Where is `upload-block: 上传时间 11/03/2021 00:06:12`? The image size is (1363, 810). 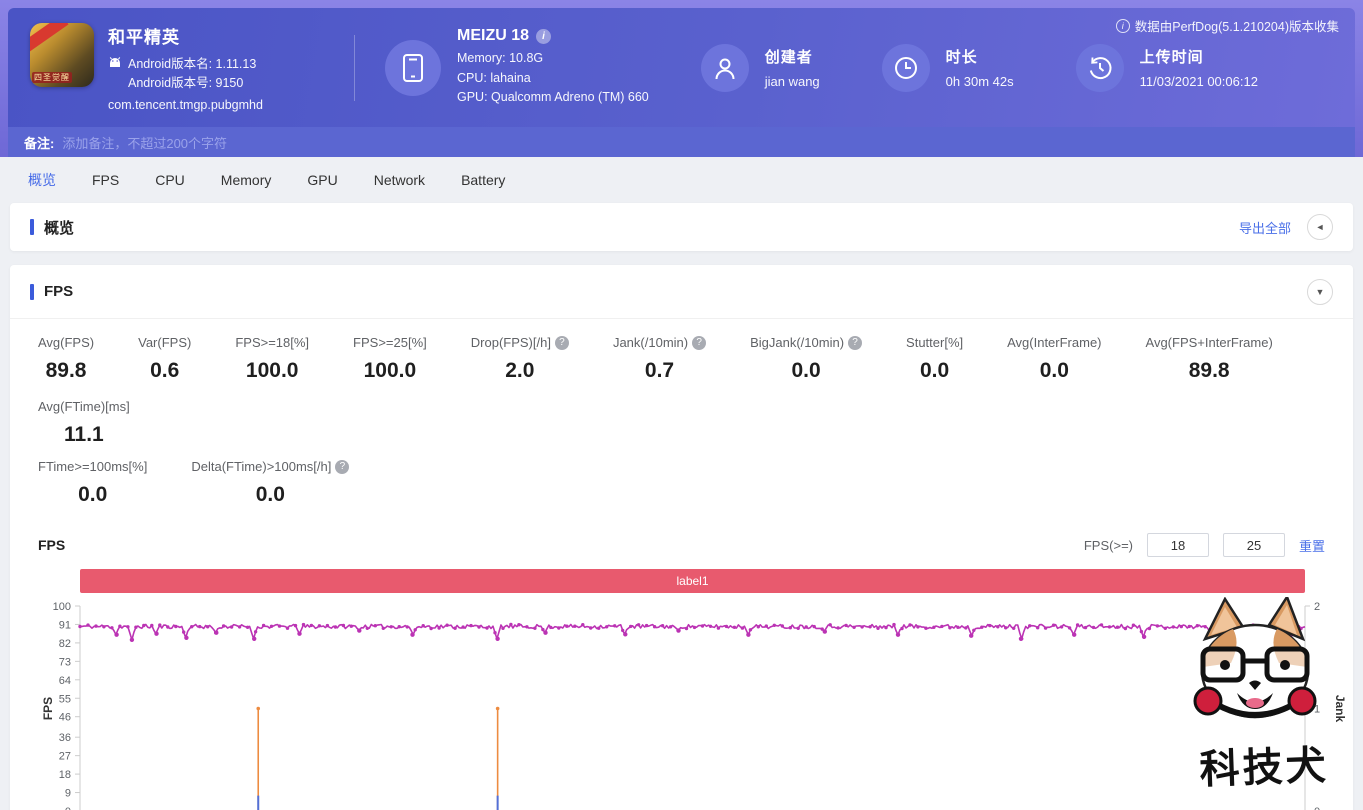 upload-block: 上传时间 11/03/2021 00:06:12 is located at coordinates (1166, 67).